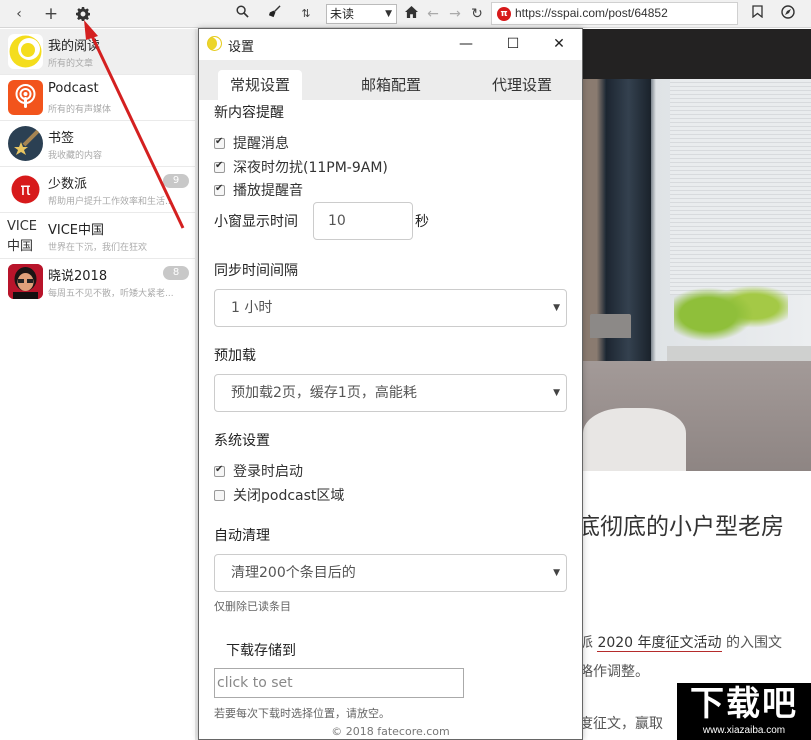  I want to click on tab-proxy: 代理设置, so click(522, 85).